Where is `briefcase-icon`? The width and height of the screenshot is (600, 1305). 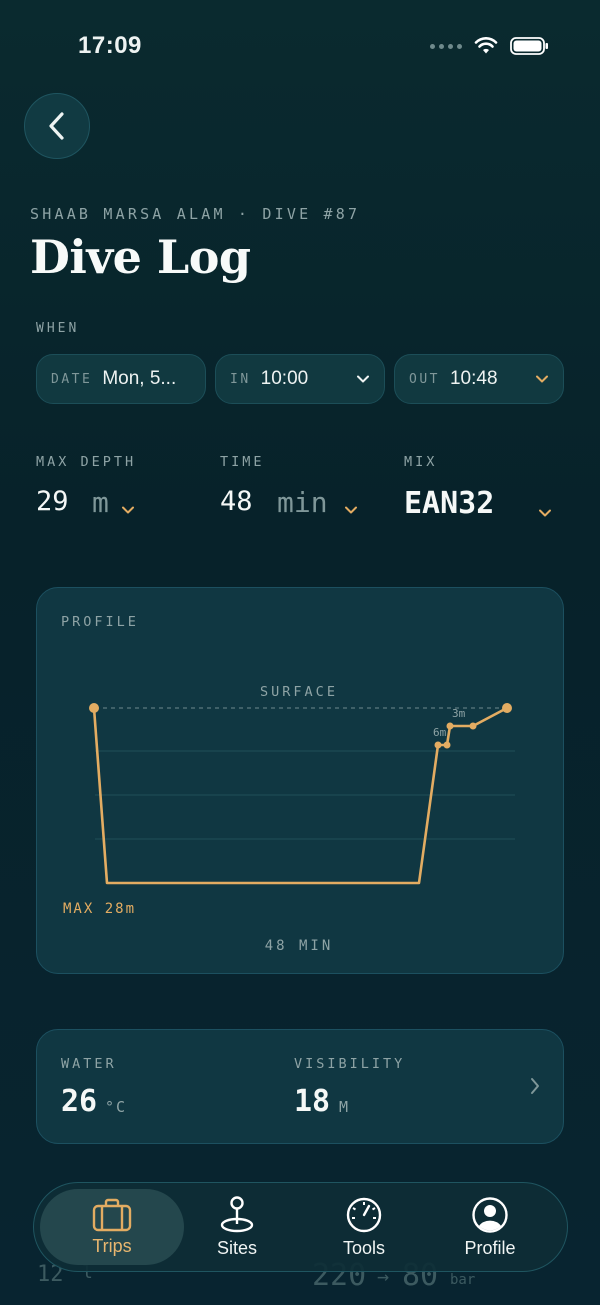
briefcase-icon is located at coordinates (112, 1214).